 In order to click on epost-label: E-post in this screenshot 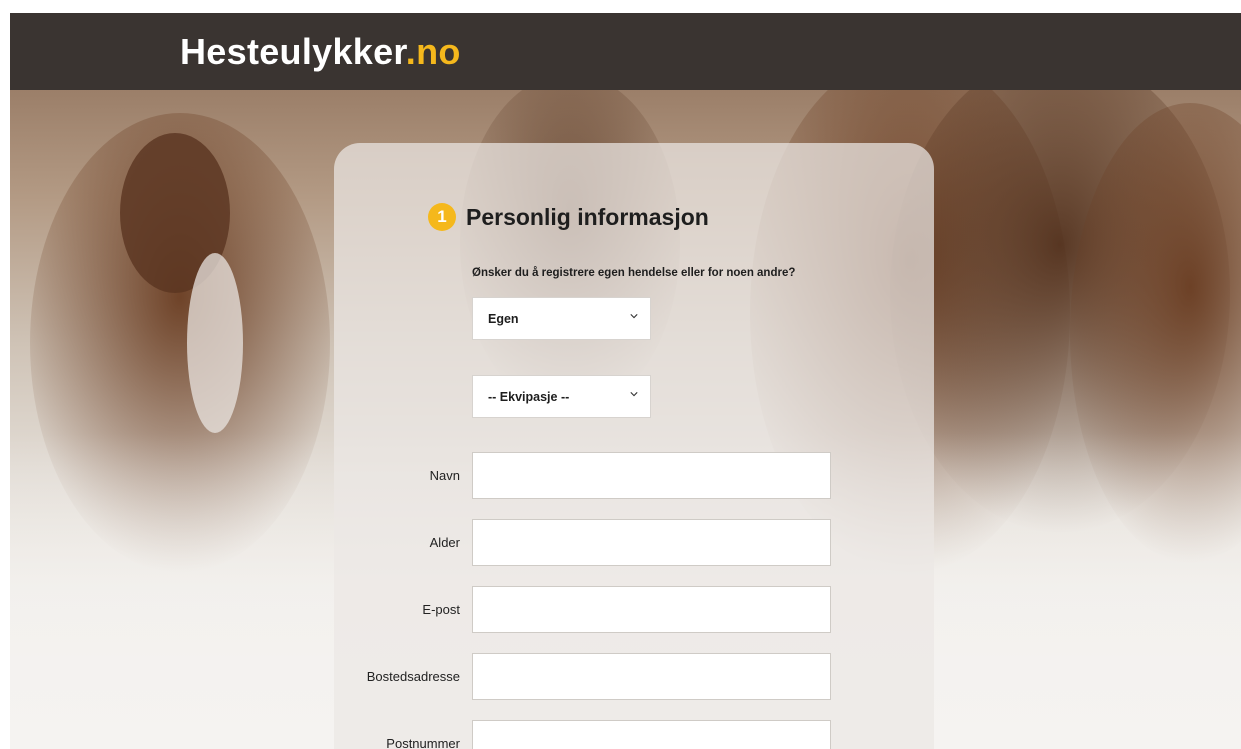, I will do `click(441, 609)`.